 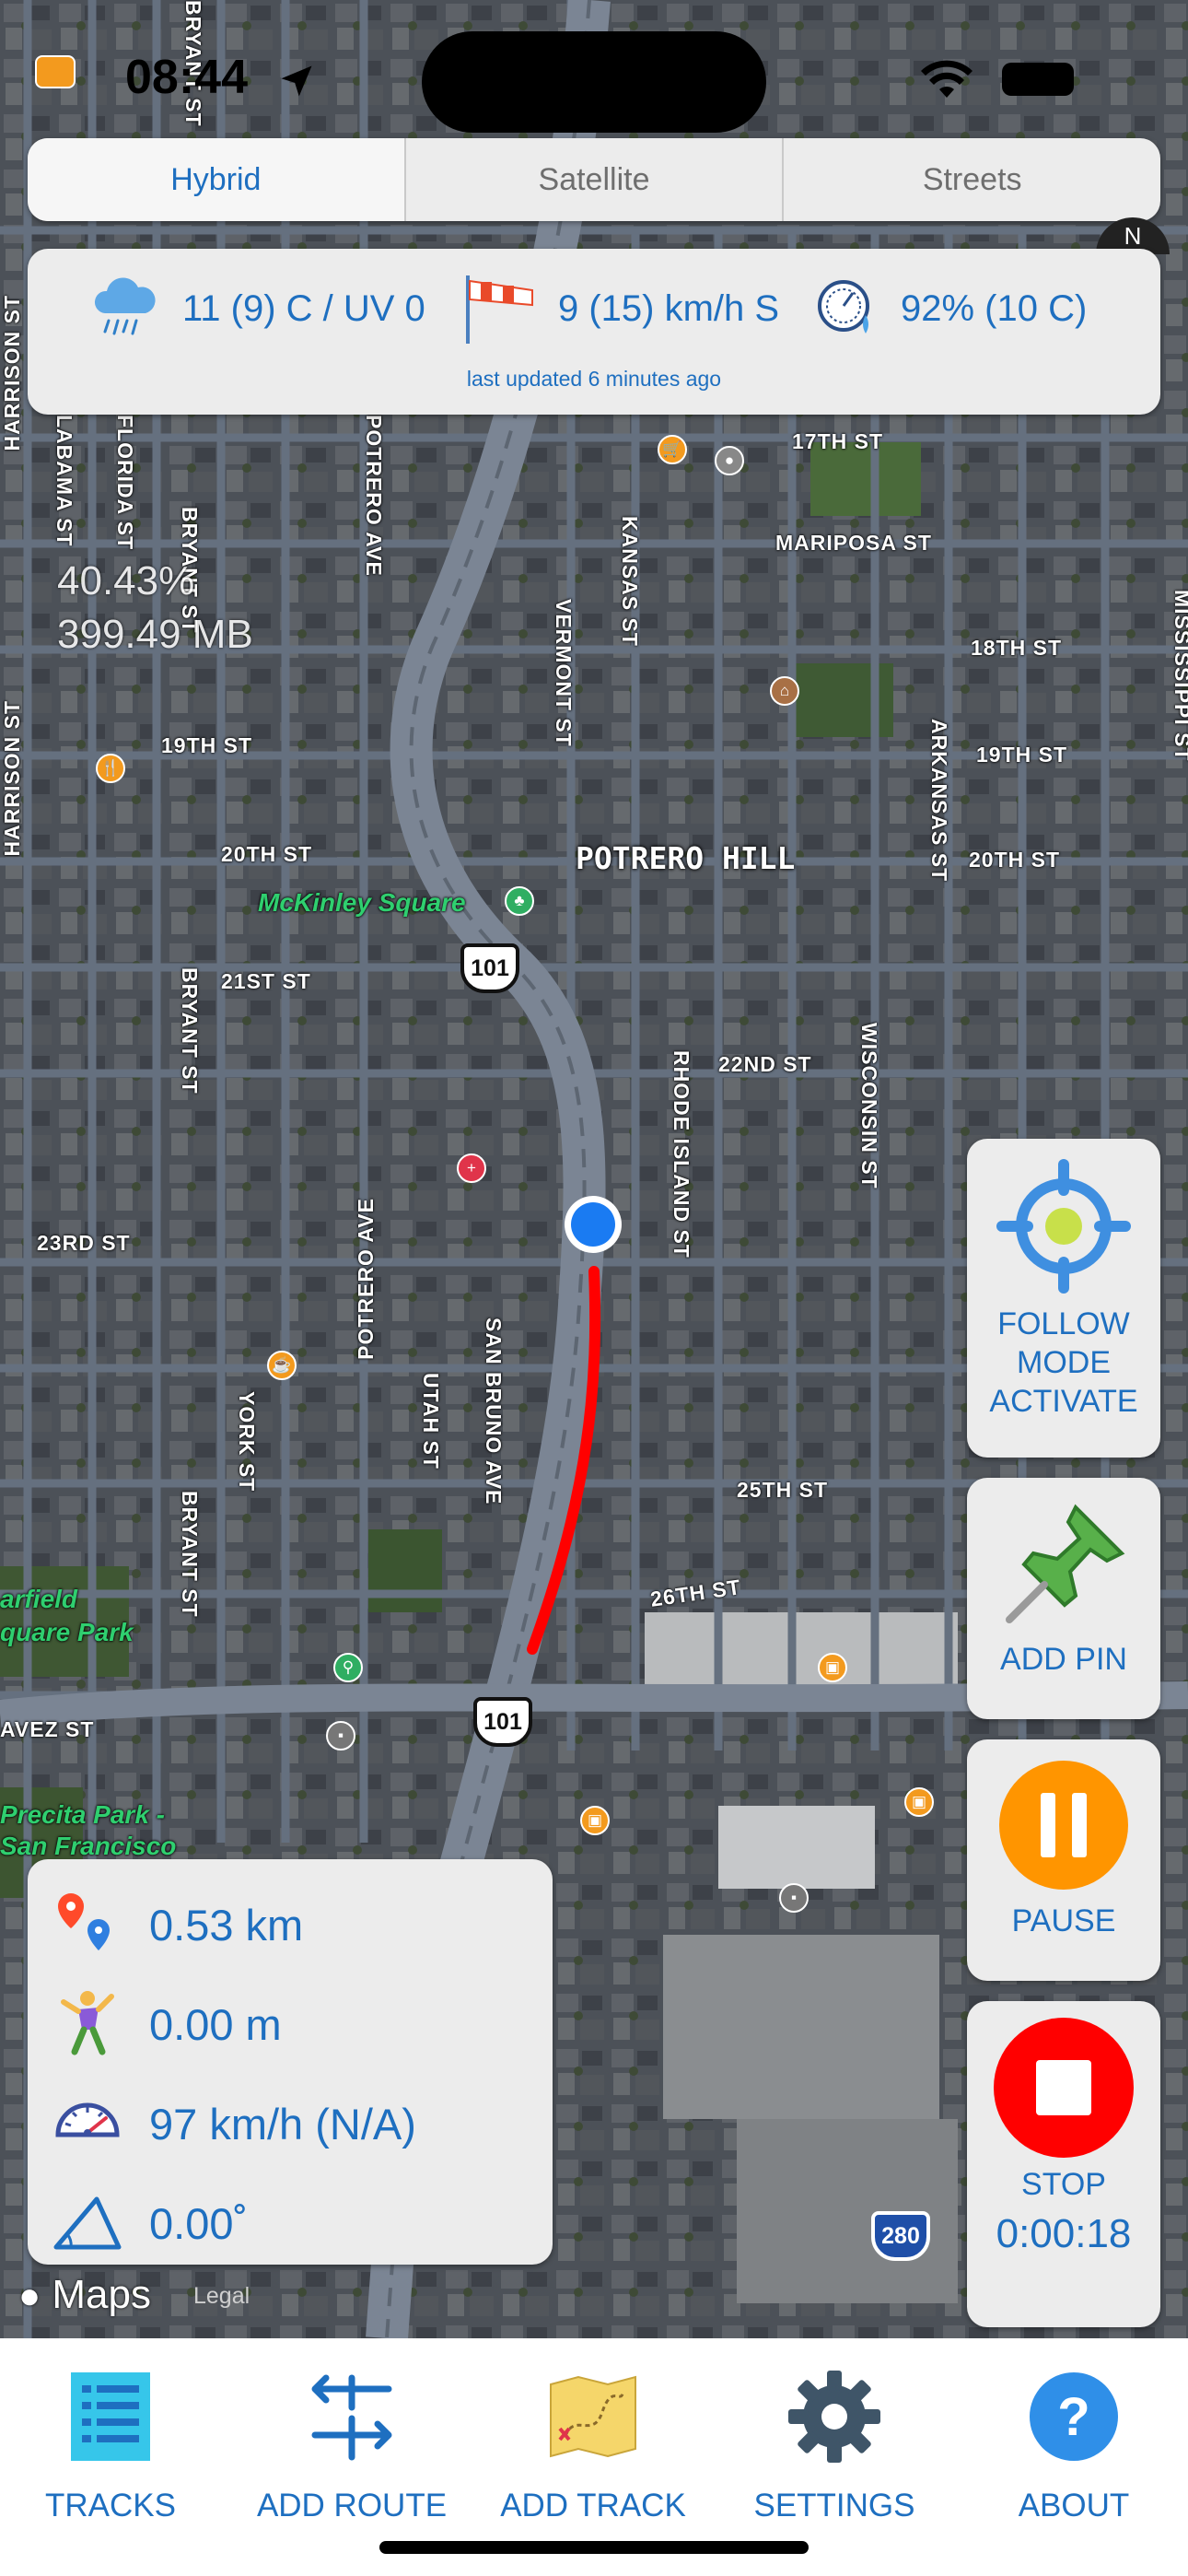 What do you see at coordinates (900, 2236) in the screenshot?
I see `highway-280-shield: 280` at bounding box center [900, 2236].